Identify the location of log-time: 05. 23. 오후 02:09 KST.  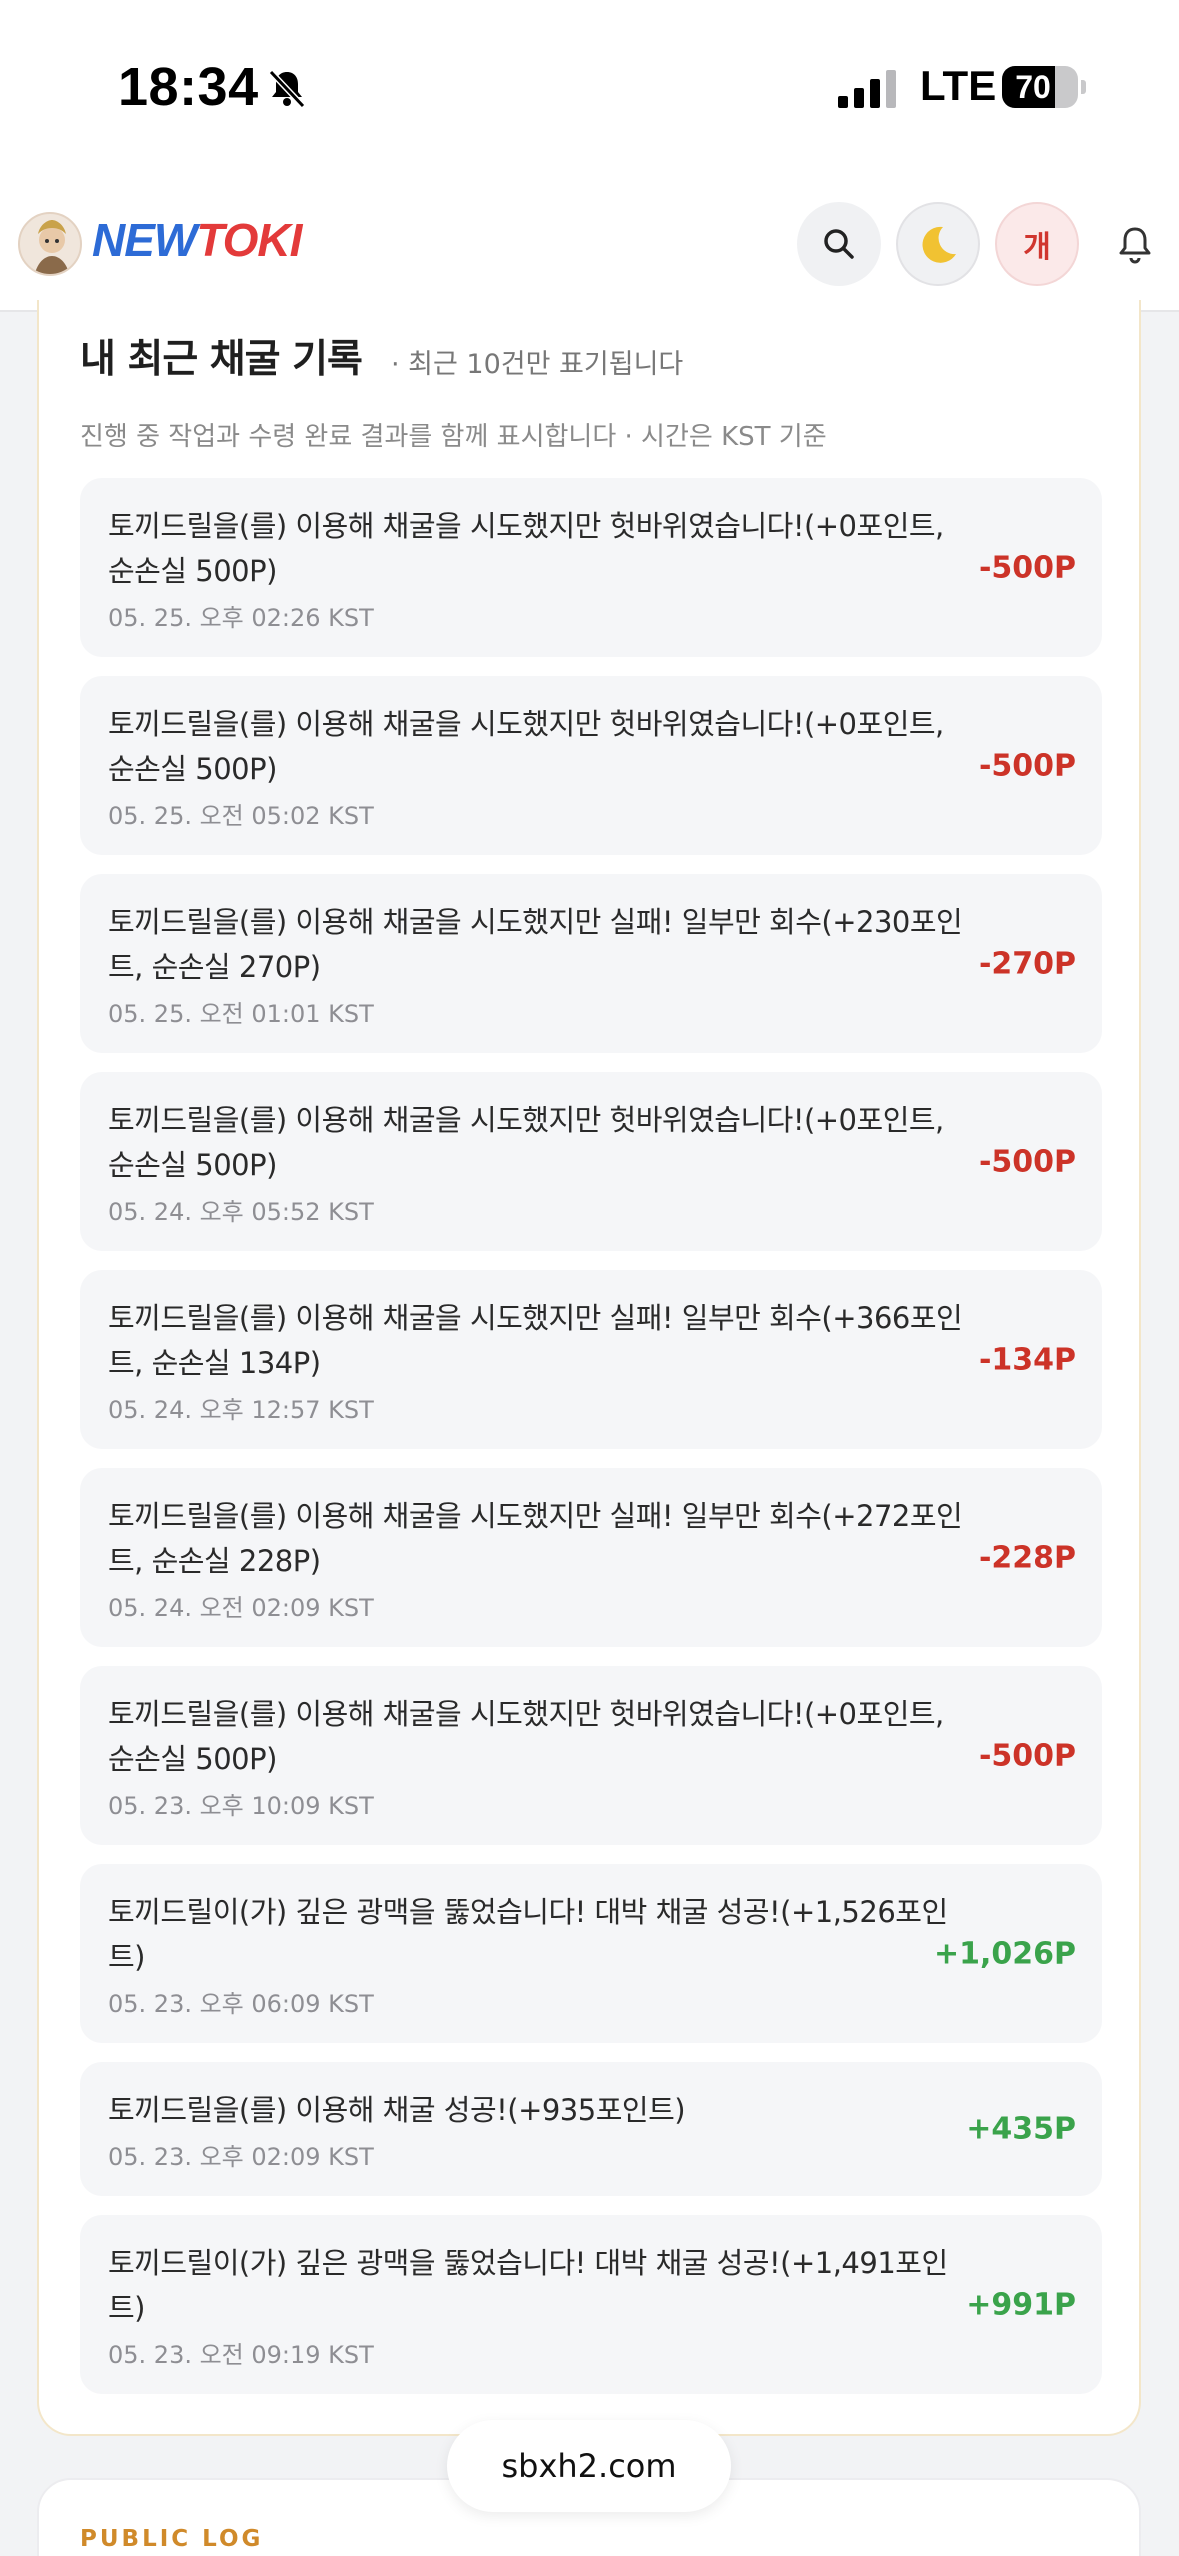
(241, 2157).